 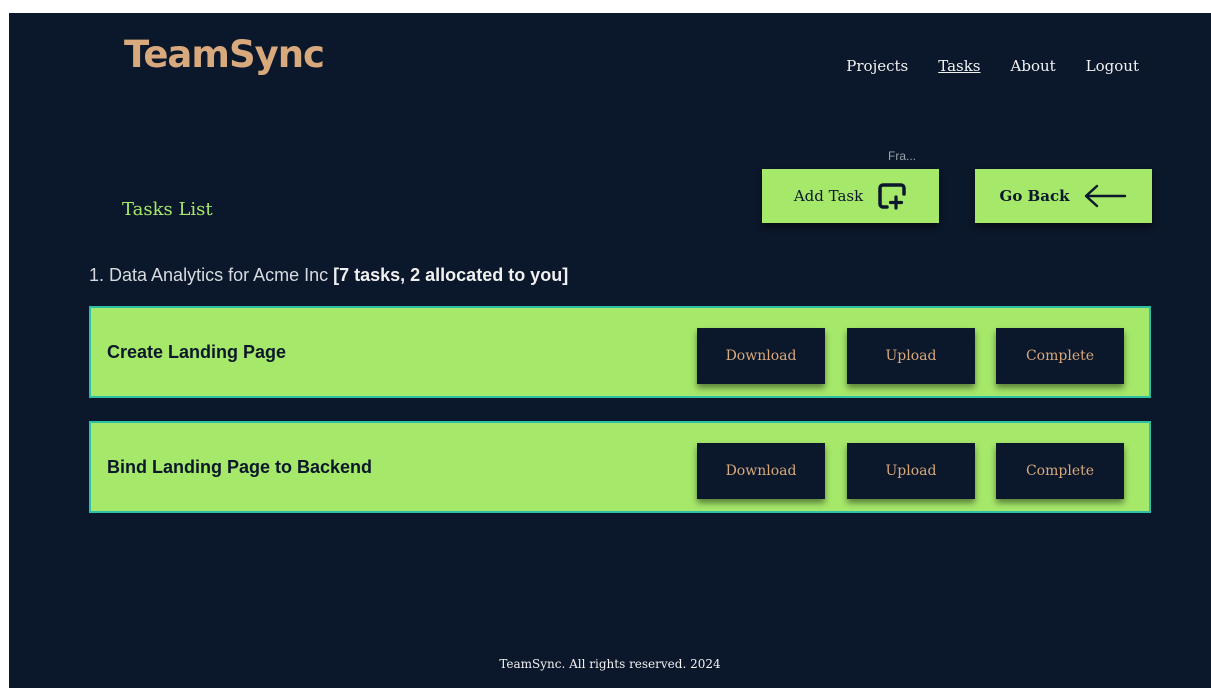 What do you see at coordinates (1034, 196) in the screenshot?
I see `go-back-label: Go Back` at bounding box center [1034, 196].